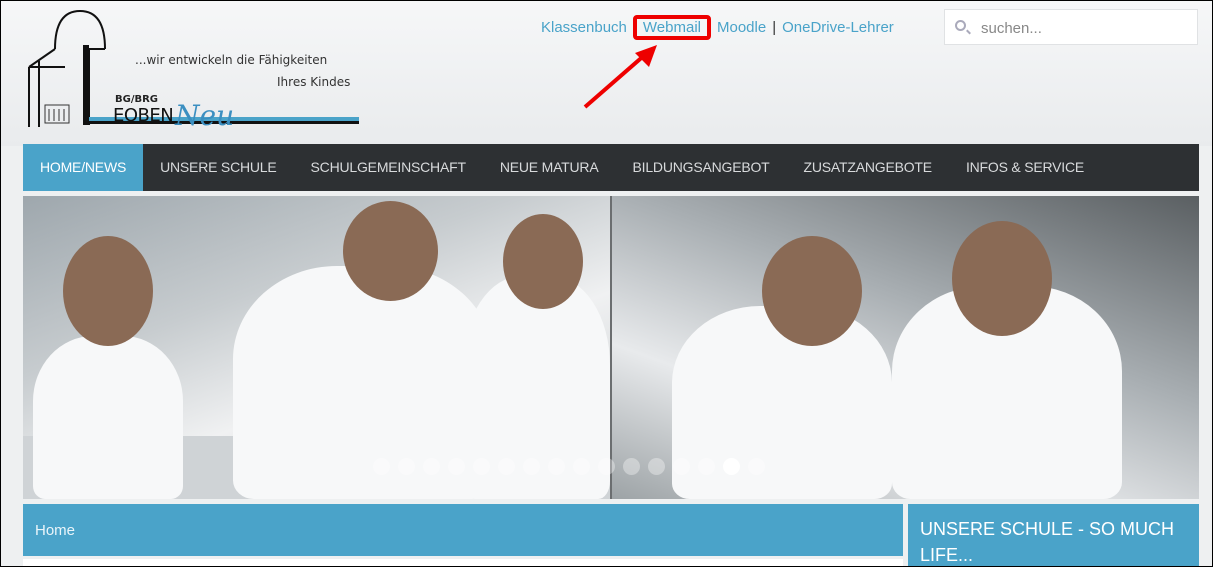 The image size is (1213, 567). I want to click on search-box, so click(1071, 27).